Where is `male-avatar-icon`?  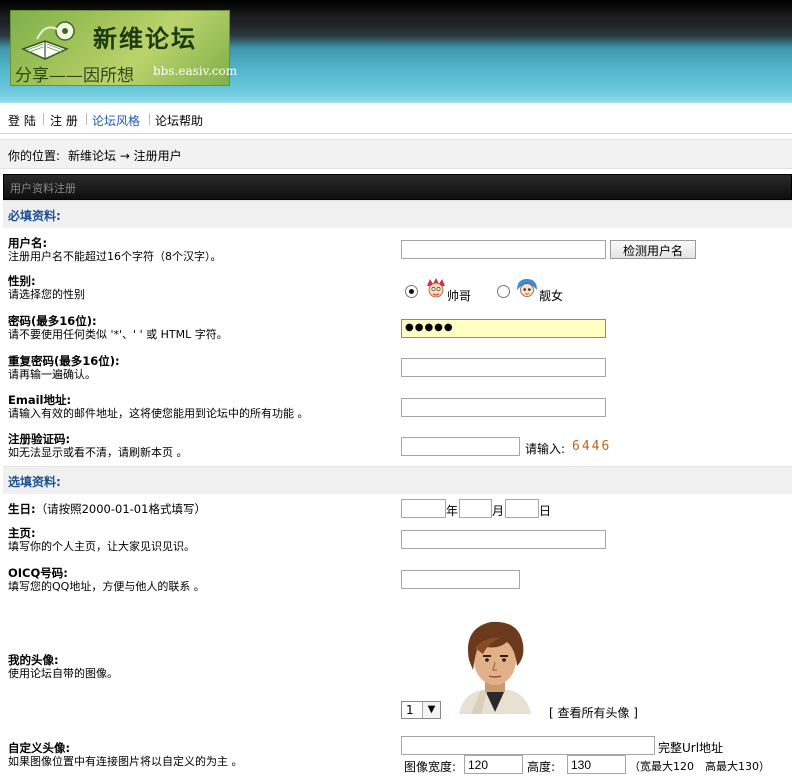 male-avatar-icon is located at coordinates (436, 288).